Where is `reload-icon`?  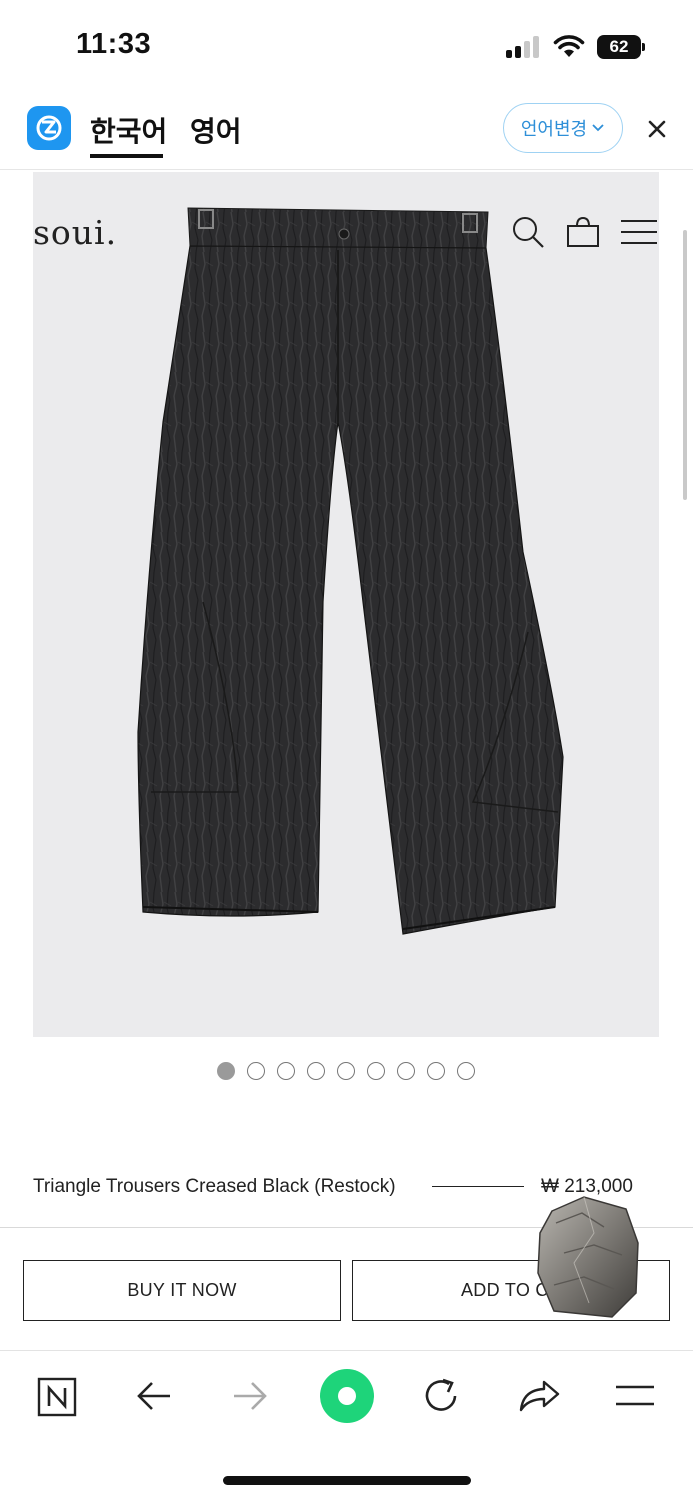
reload-icon is located at coordinates (442, 1397).